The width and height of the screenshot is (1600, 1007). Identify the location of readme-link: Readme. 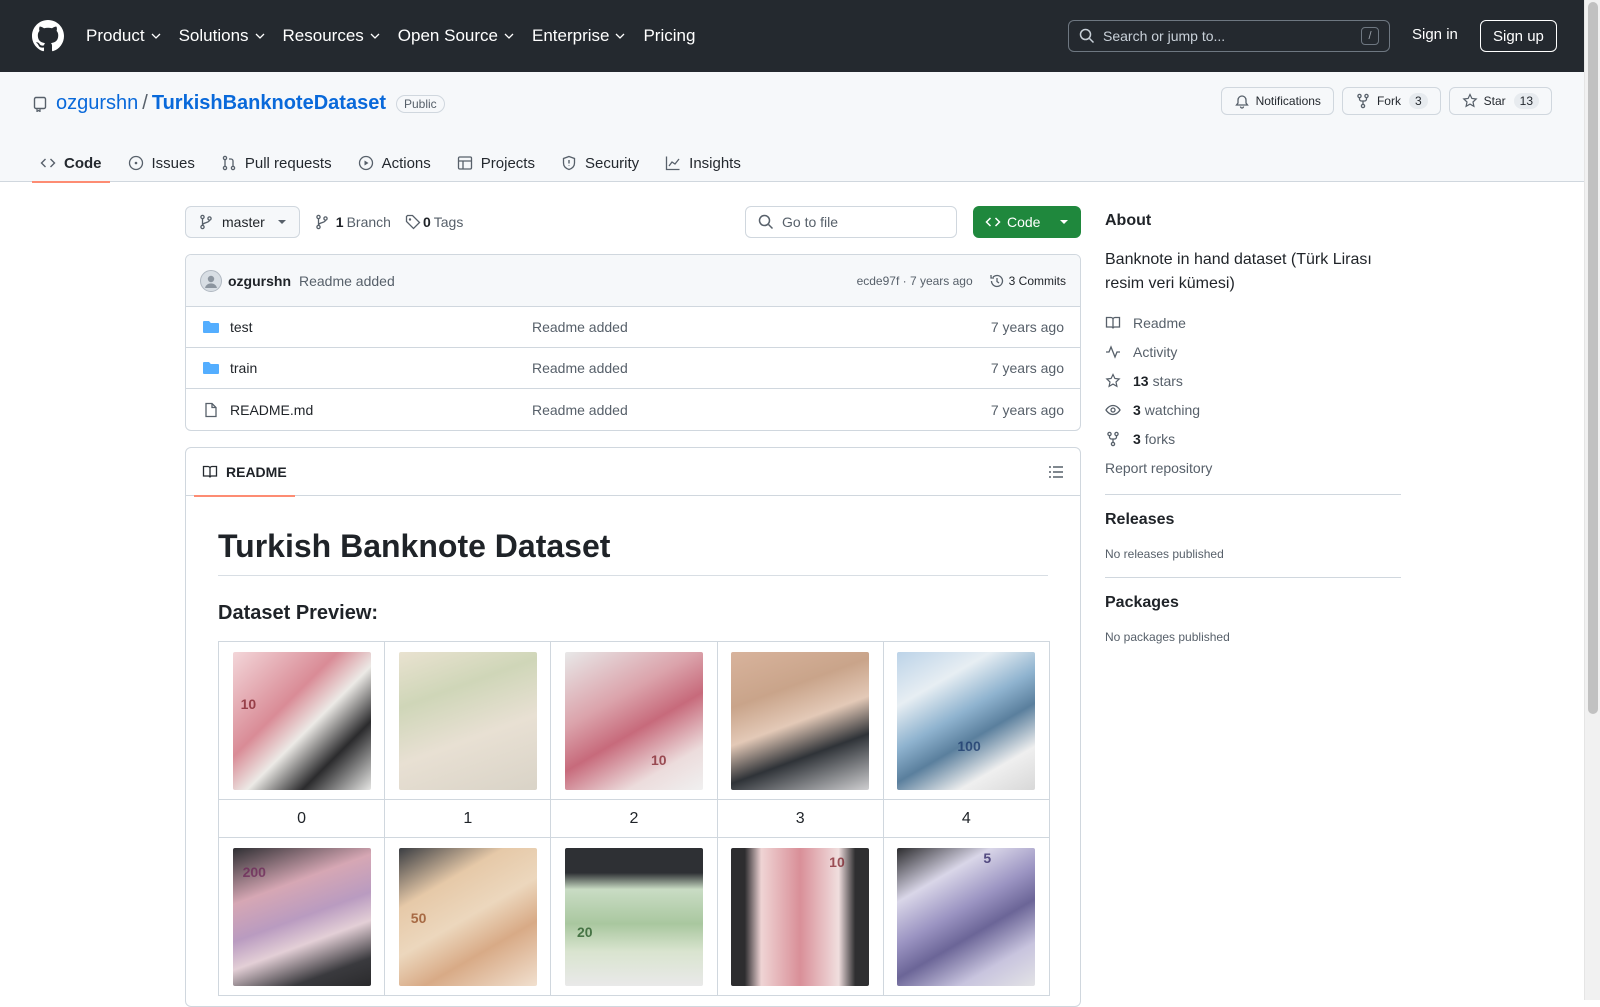
(1253, 322).